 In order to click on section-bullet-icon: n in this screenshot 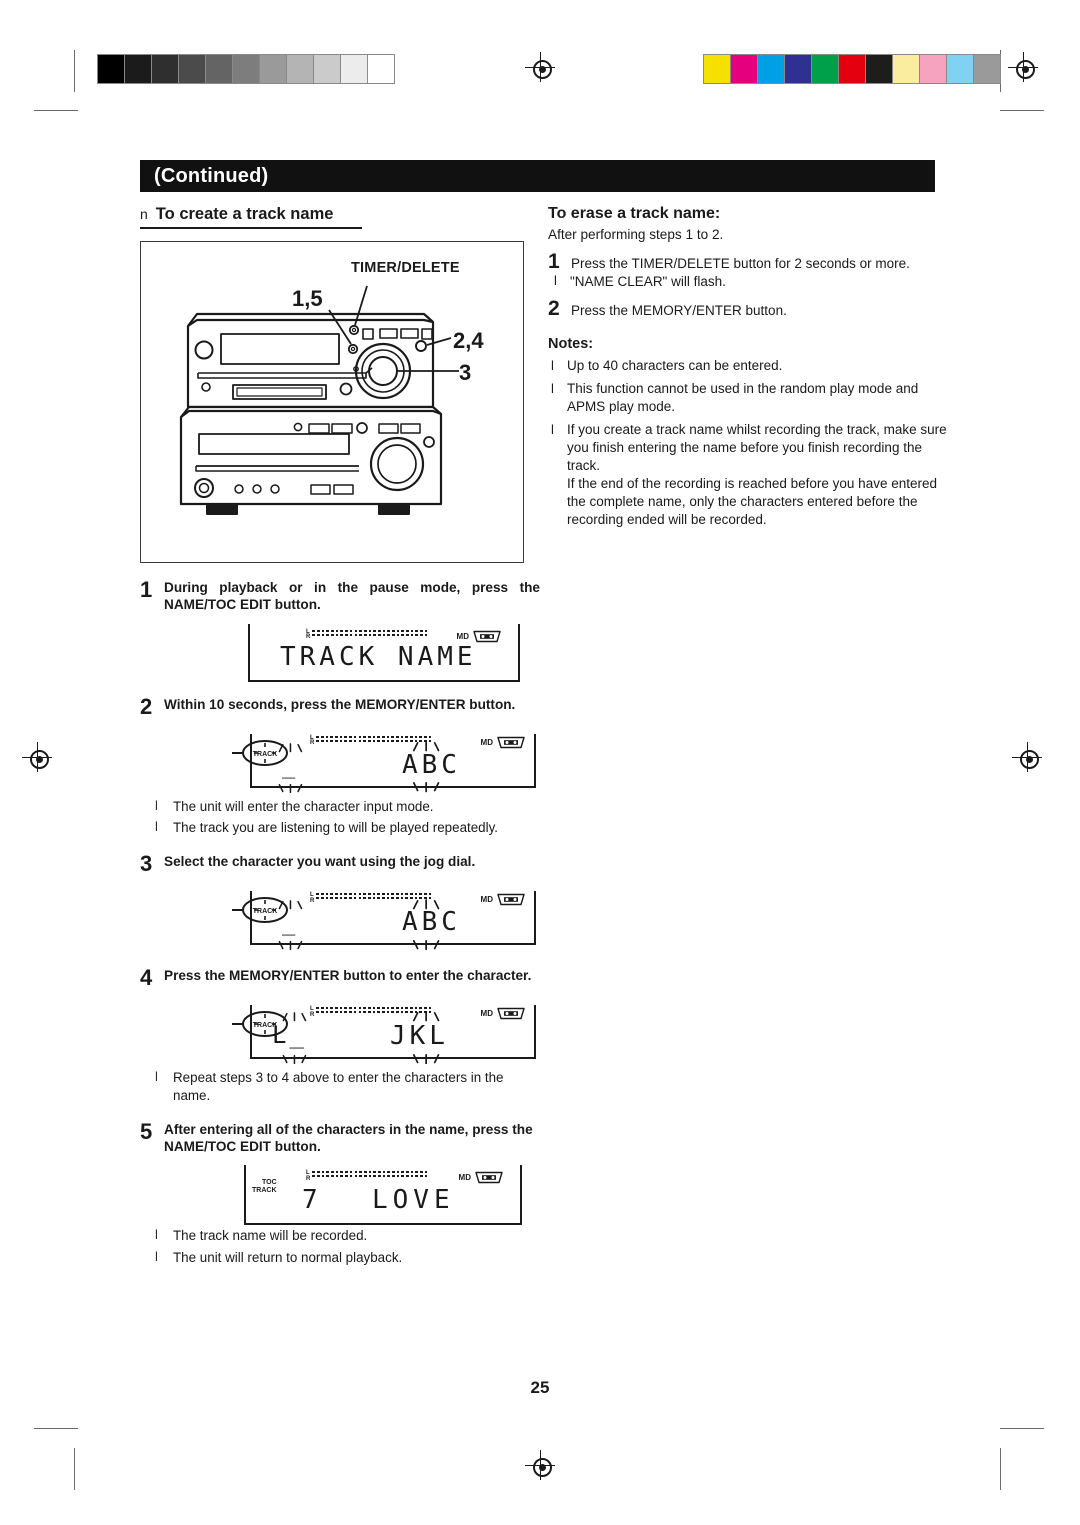, I will do `click(144, 214)`.